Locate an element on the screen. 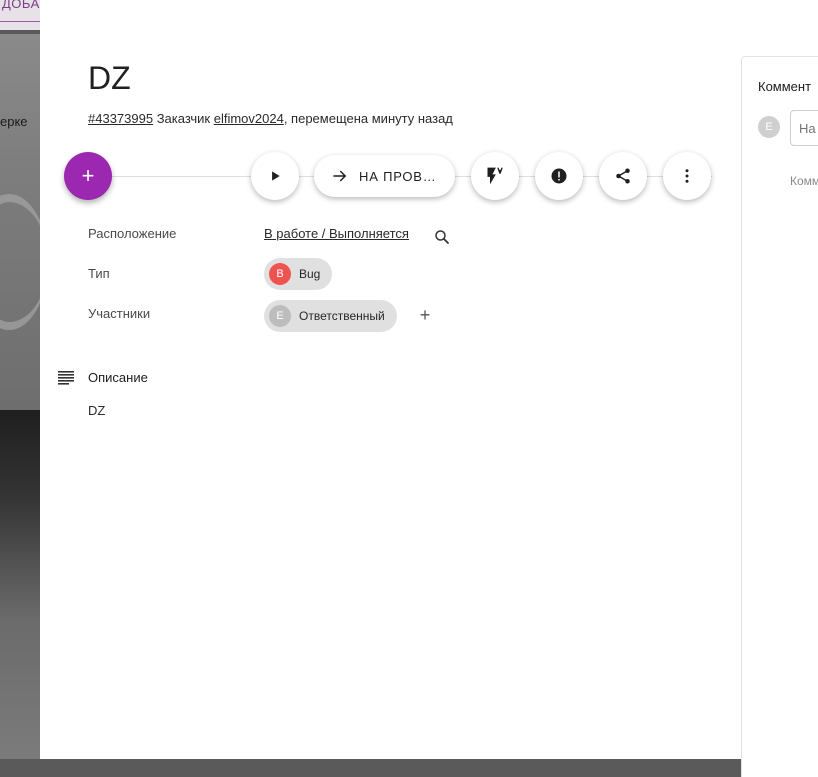 The height and width of the screenshot is (777, 818). type-avatar: B is located at coordinates (280, 274).